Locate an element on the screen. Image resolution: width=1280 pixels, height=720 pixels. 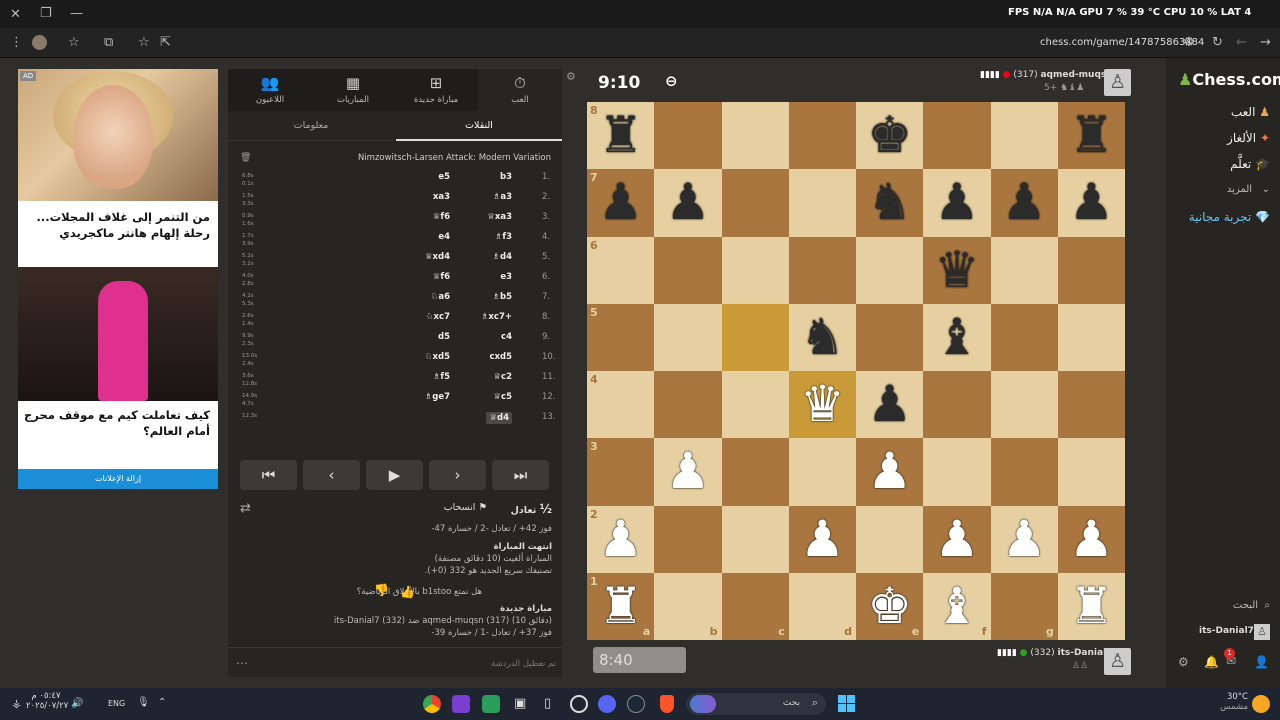
subtab-moves: النقلات is located at coordinates (479, 126).